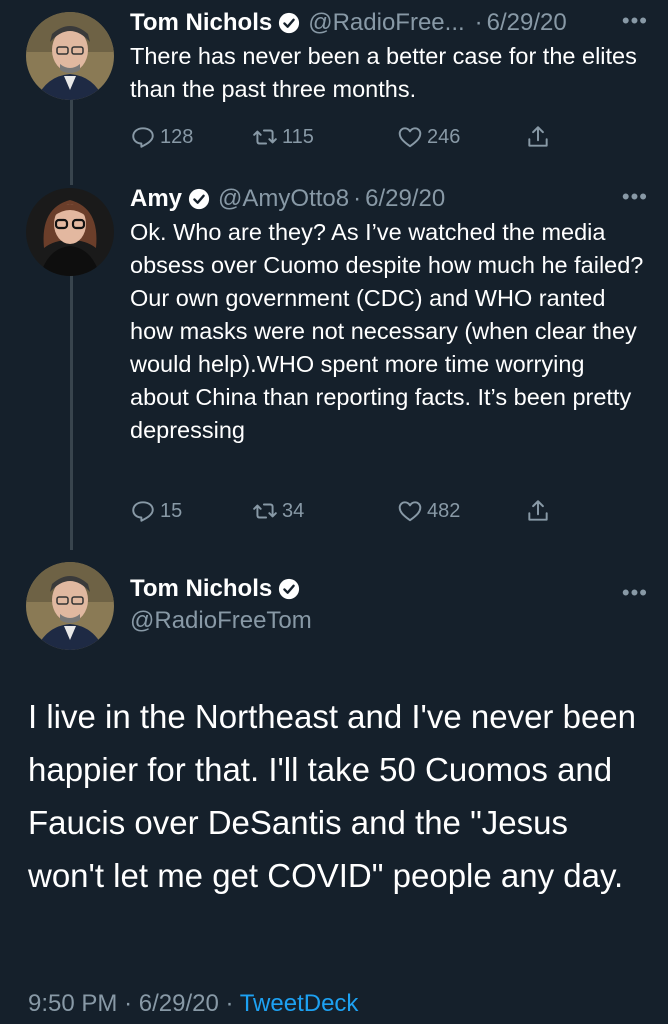 The width and height of the screenshot is (668, 1024). Describe the element at coordinates (324, 137) in the screenshot. I see `retweet-button: 115` at that location.